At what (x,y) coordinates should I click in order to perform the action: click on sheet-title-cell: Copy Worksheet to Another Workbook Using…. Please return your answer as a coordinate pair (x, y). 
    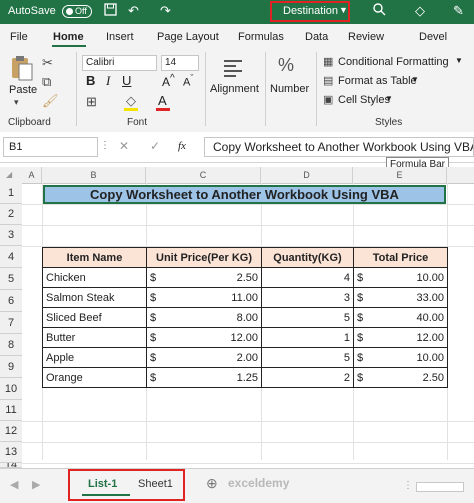
    Looking at the image, I should click on (244, 194).